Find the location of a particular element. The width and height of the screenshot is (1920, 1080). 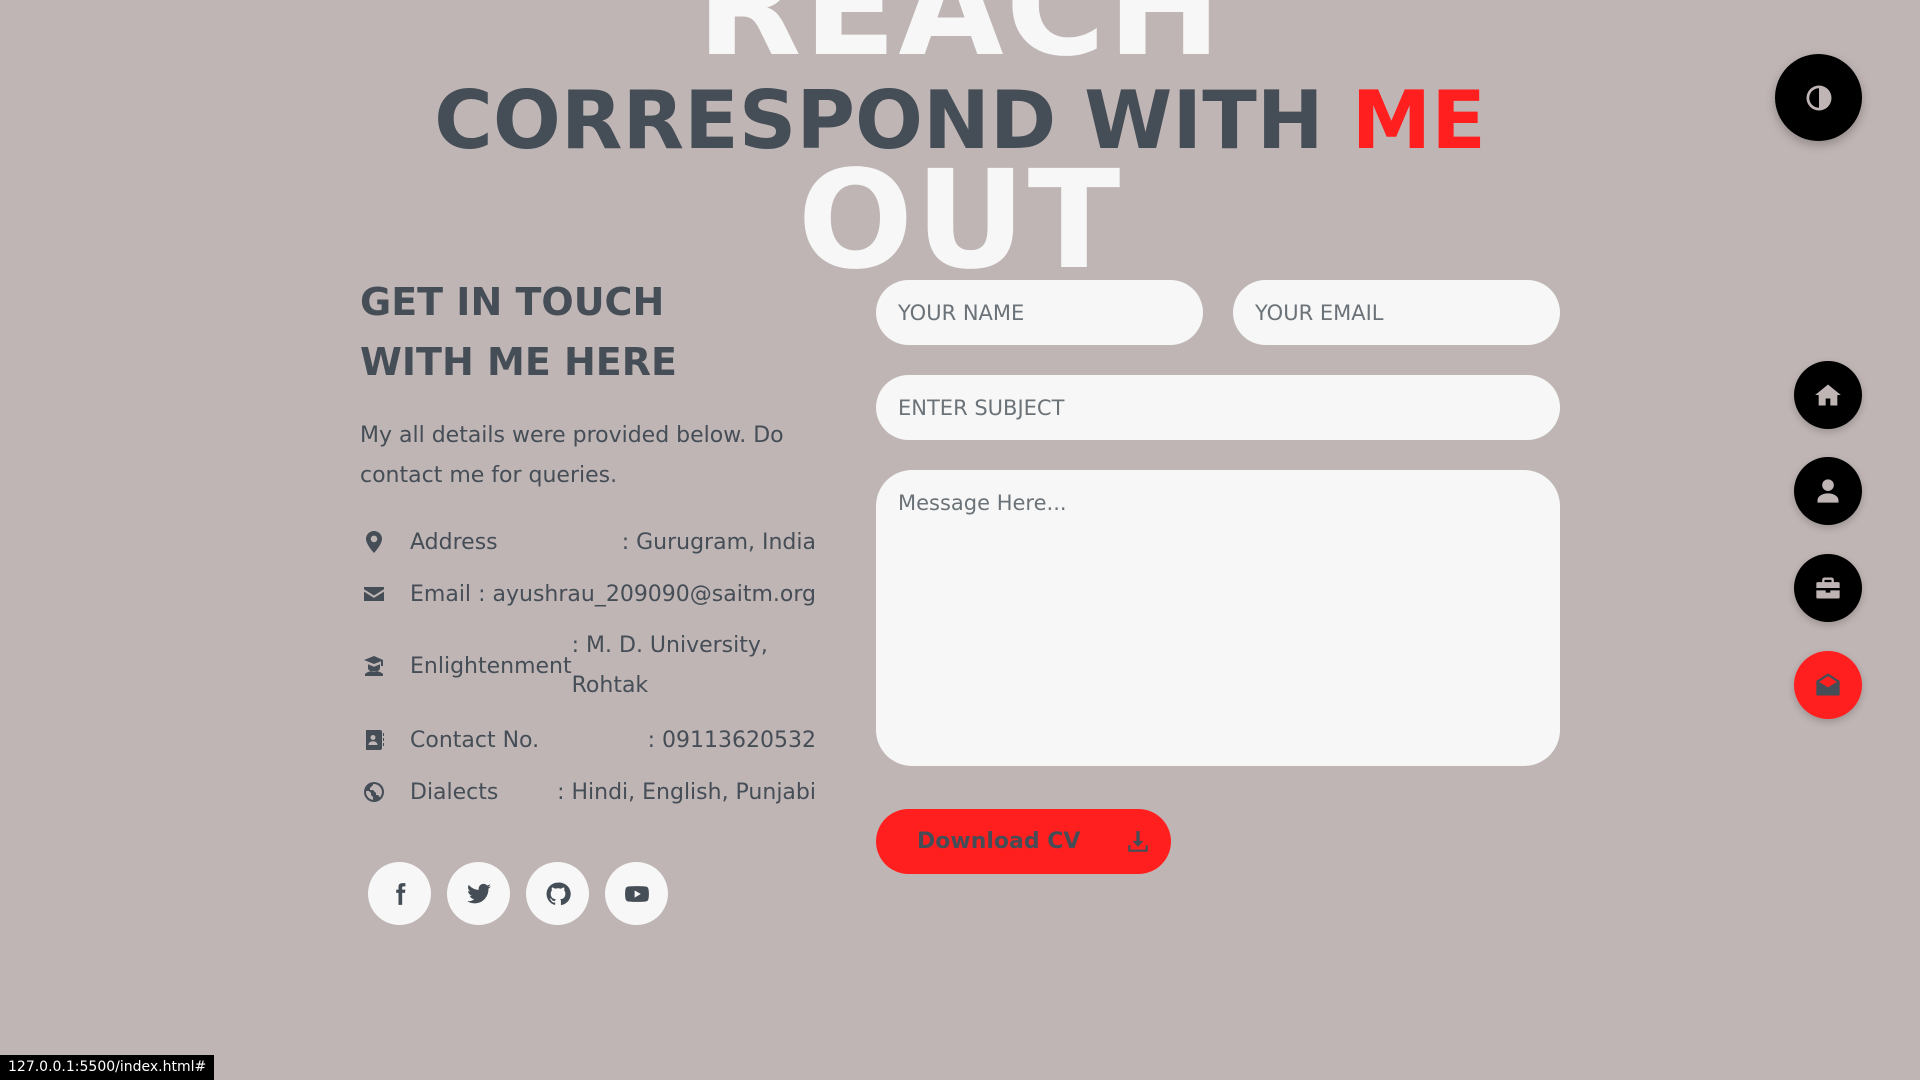

info-value: : M. D. University, Rohtak is located at coordinates (669, 665).